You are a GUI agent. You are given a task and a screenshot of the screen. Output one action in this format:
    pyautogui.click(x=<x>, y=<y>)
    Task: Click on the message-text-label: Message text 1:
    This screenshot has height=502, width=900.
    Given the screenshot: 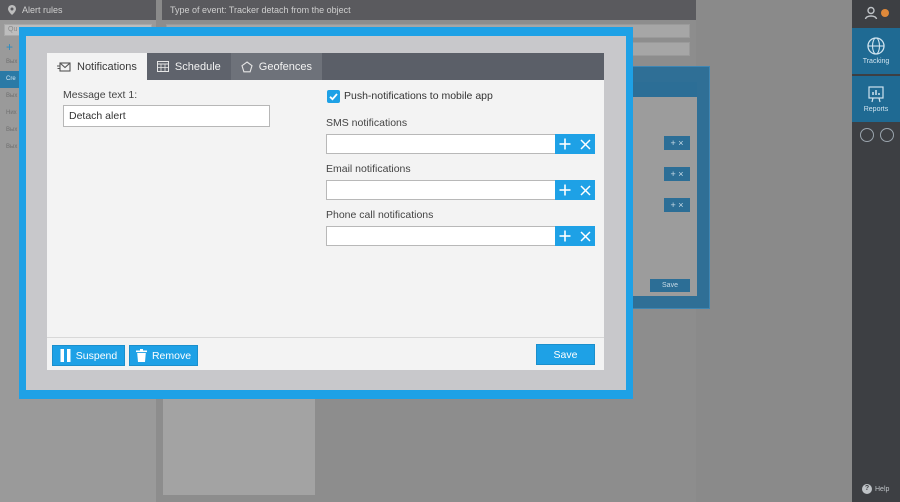 What is the action you would take?
    pyautogui.click(x=100, y=95)
    